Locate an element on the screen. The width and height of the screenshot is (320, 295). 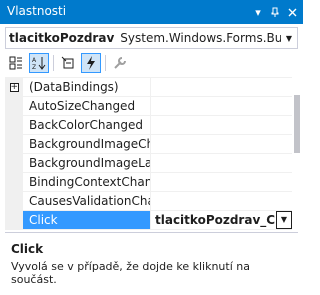
event-name: BackgroundImageLayoutChanged is located at coordinates (87, 163).